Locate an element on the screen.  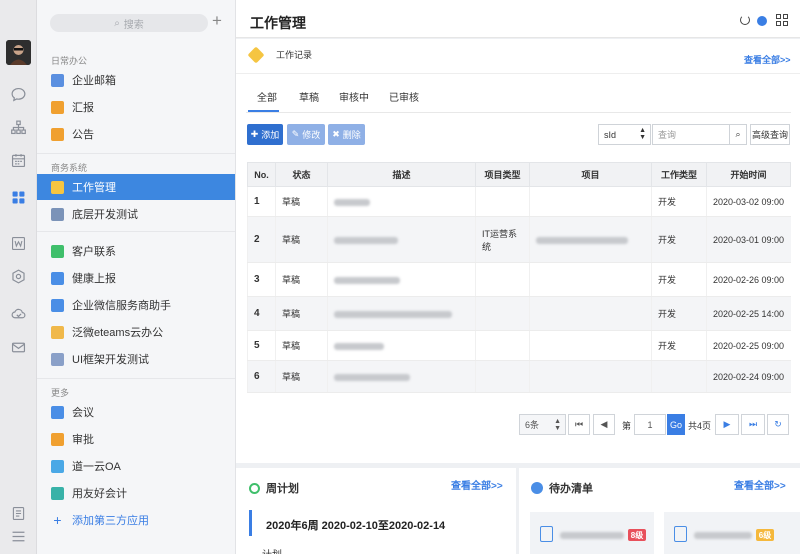
workbench-icon is located at coordinates (18, 197).